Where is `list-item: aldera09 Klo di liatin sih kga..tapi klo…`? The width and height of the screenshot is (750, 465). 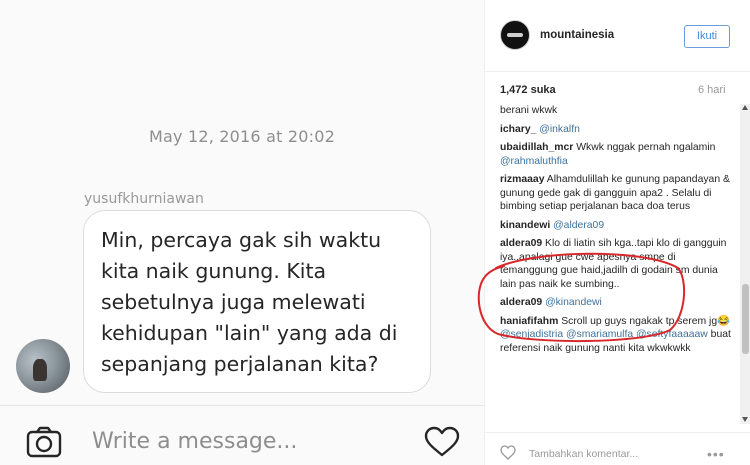
list-item: aldera09 Klo di liatin sih kga..tapi klo… is located at coordinates (618, 264).